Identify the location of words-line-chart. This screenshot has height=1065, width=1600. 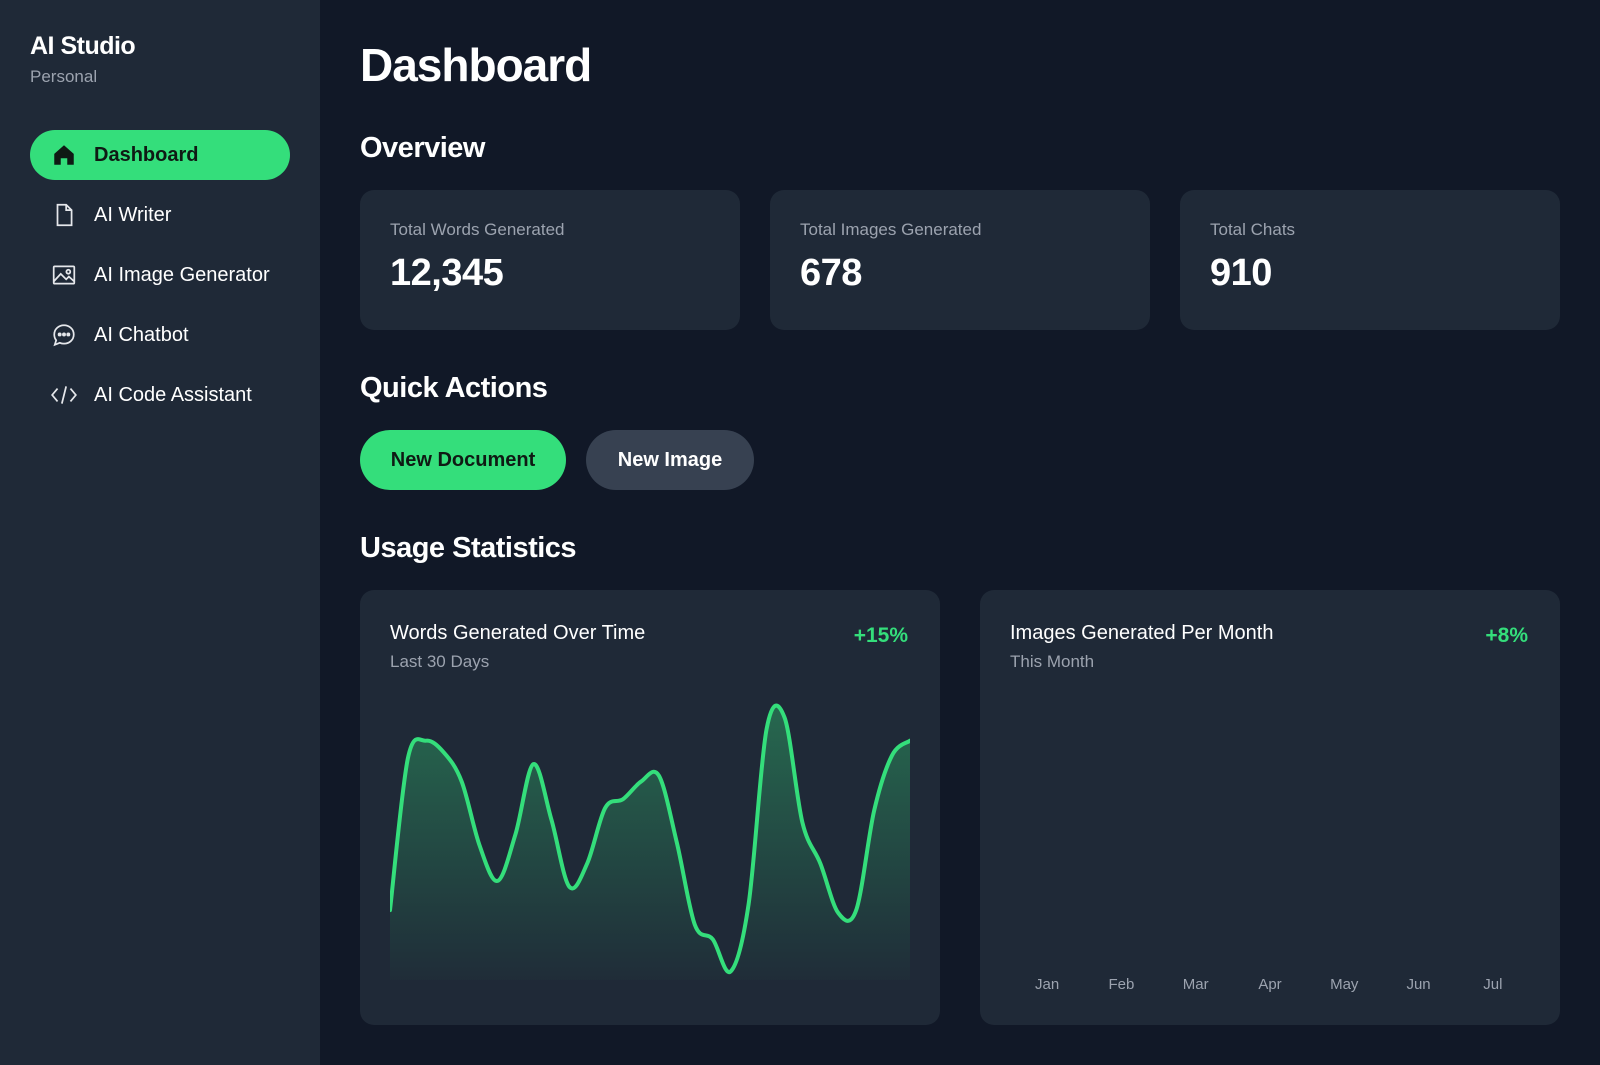
(650, 841).